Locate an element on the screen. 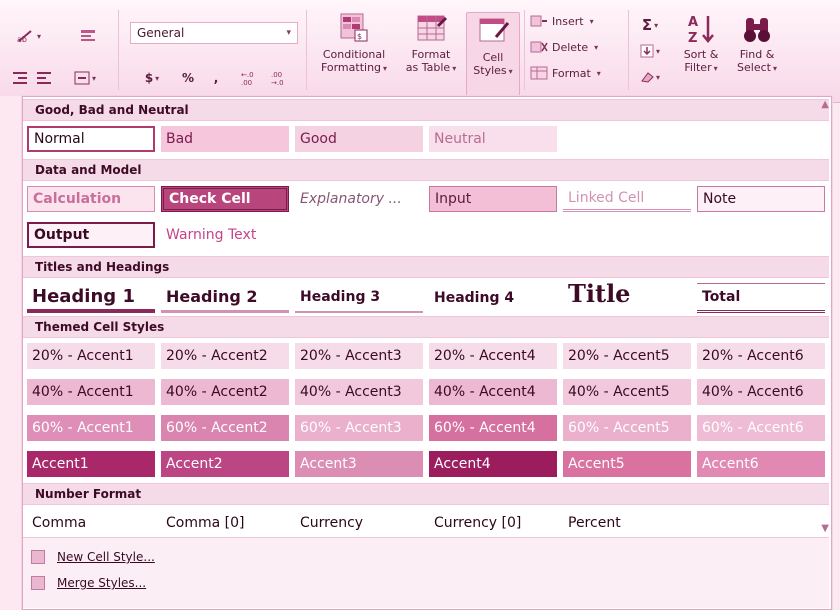 Image resolution: width=840 pixels, height=610 pixels. style-40-accent2: 40% - Accent2 is located at coordinates (225, 392).